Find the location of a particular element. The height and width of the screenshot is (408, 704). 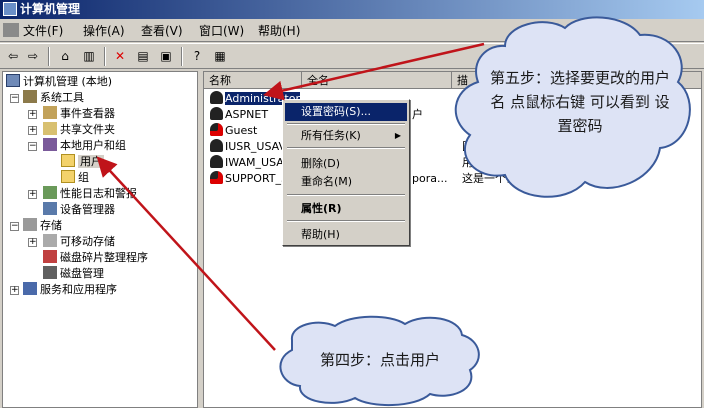

arrow-step4 is located at coordinates (186, 253).